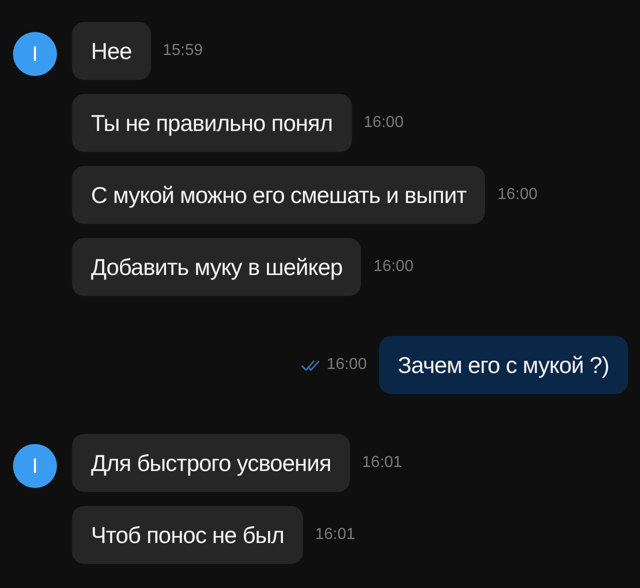 The height and width of the screenshot is (588, 640). I want to click on message-time: 15:59, so click(182, 51).